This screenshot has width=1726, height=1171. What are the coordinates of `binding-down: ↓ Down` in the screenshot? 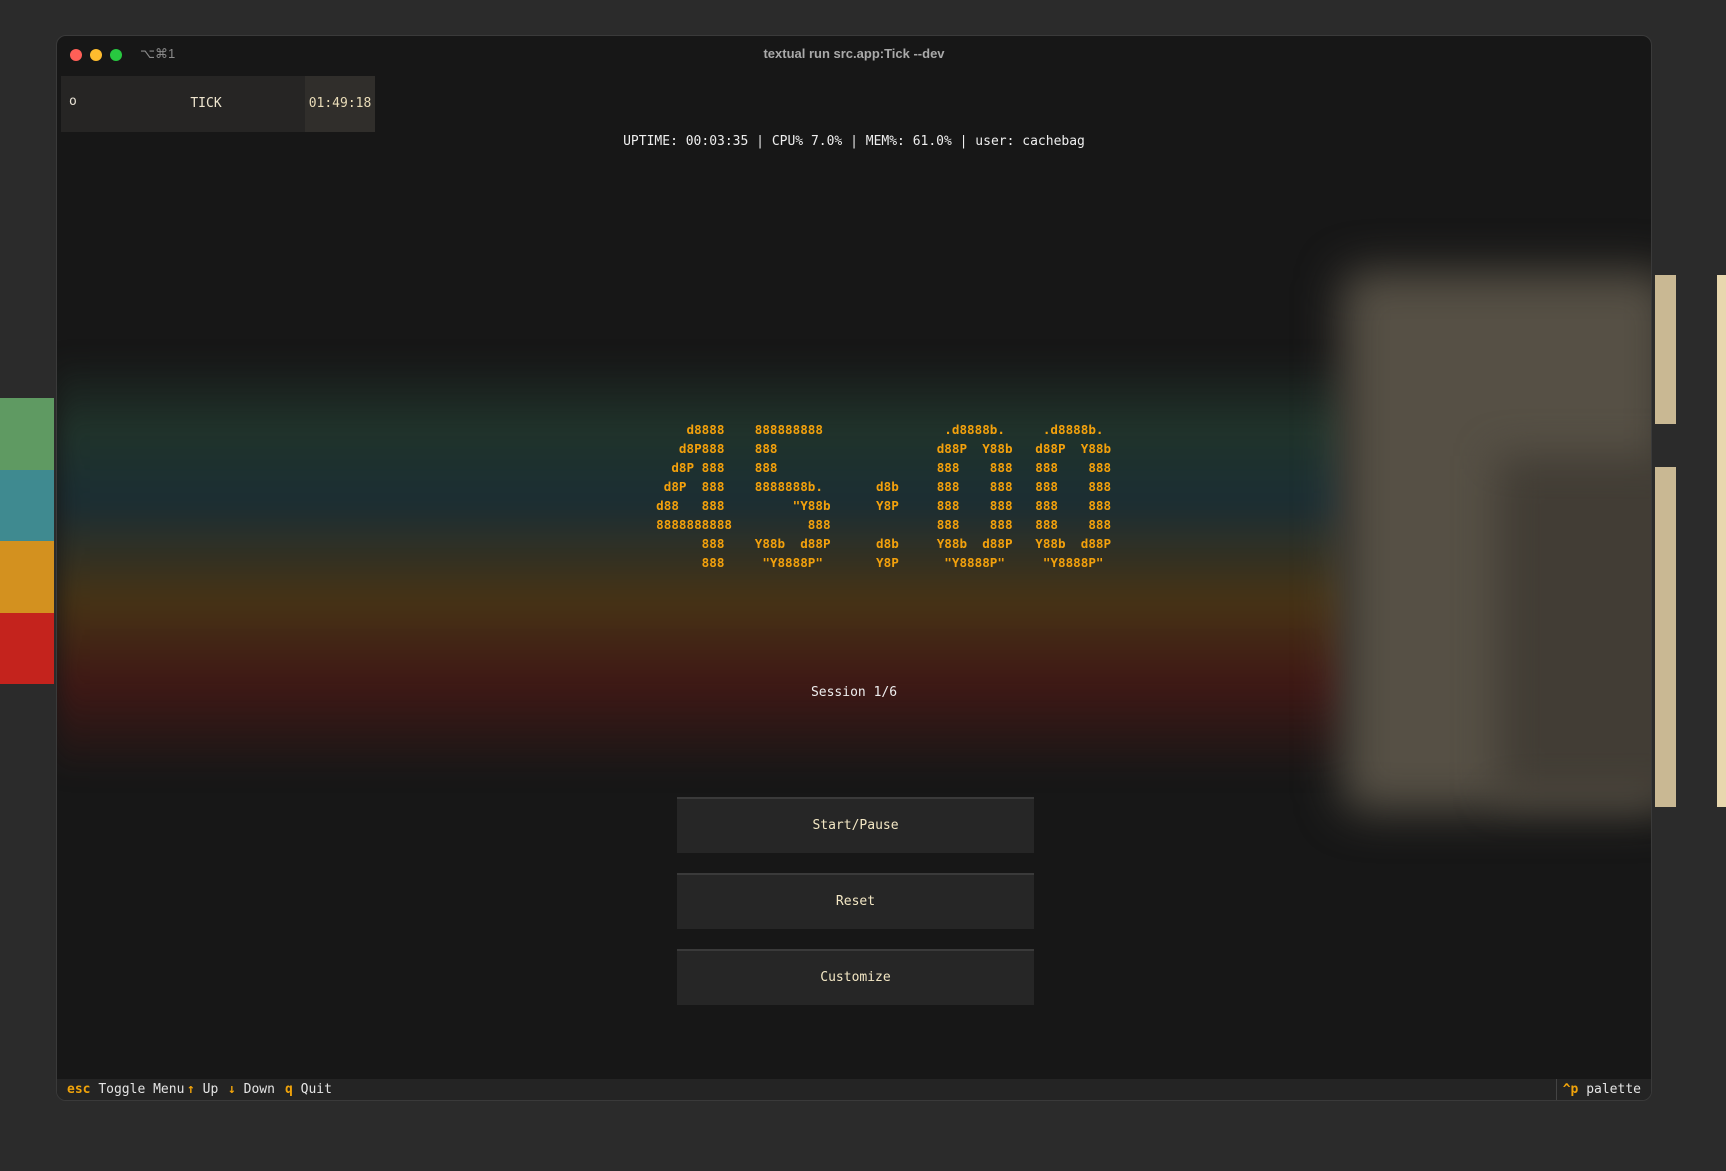 It's located at (251, 1089).